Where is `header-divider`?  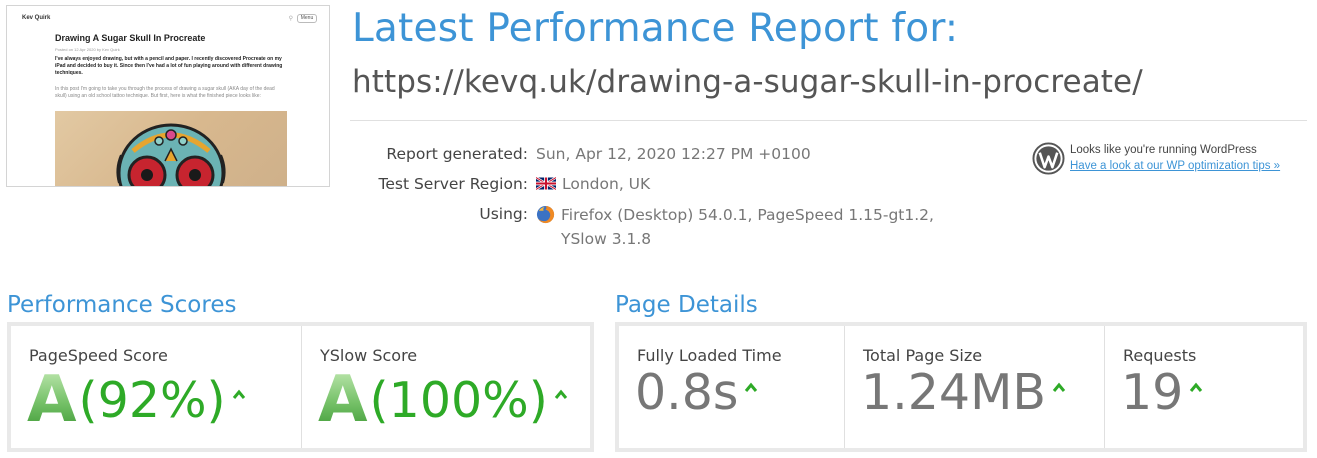 header-divider is located at coordinates (828, 120).